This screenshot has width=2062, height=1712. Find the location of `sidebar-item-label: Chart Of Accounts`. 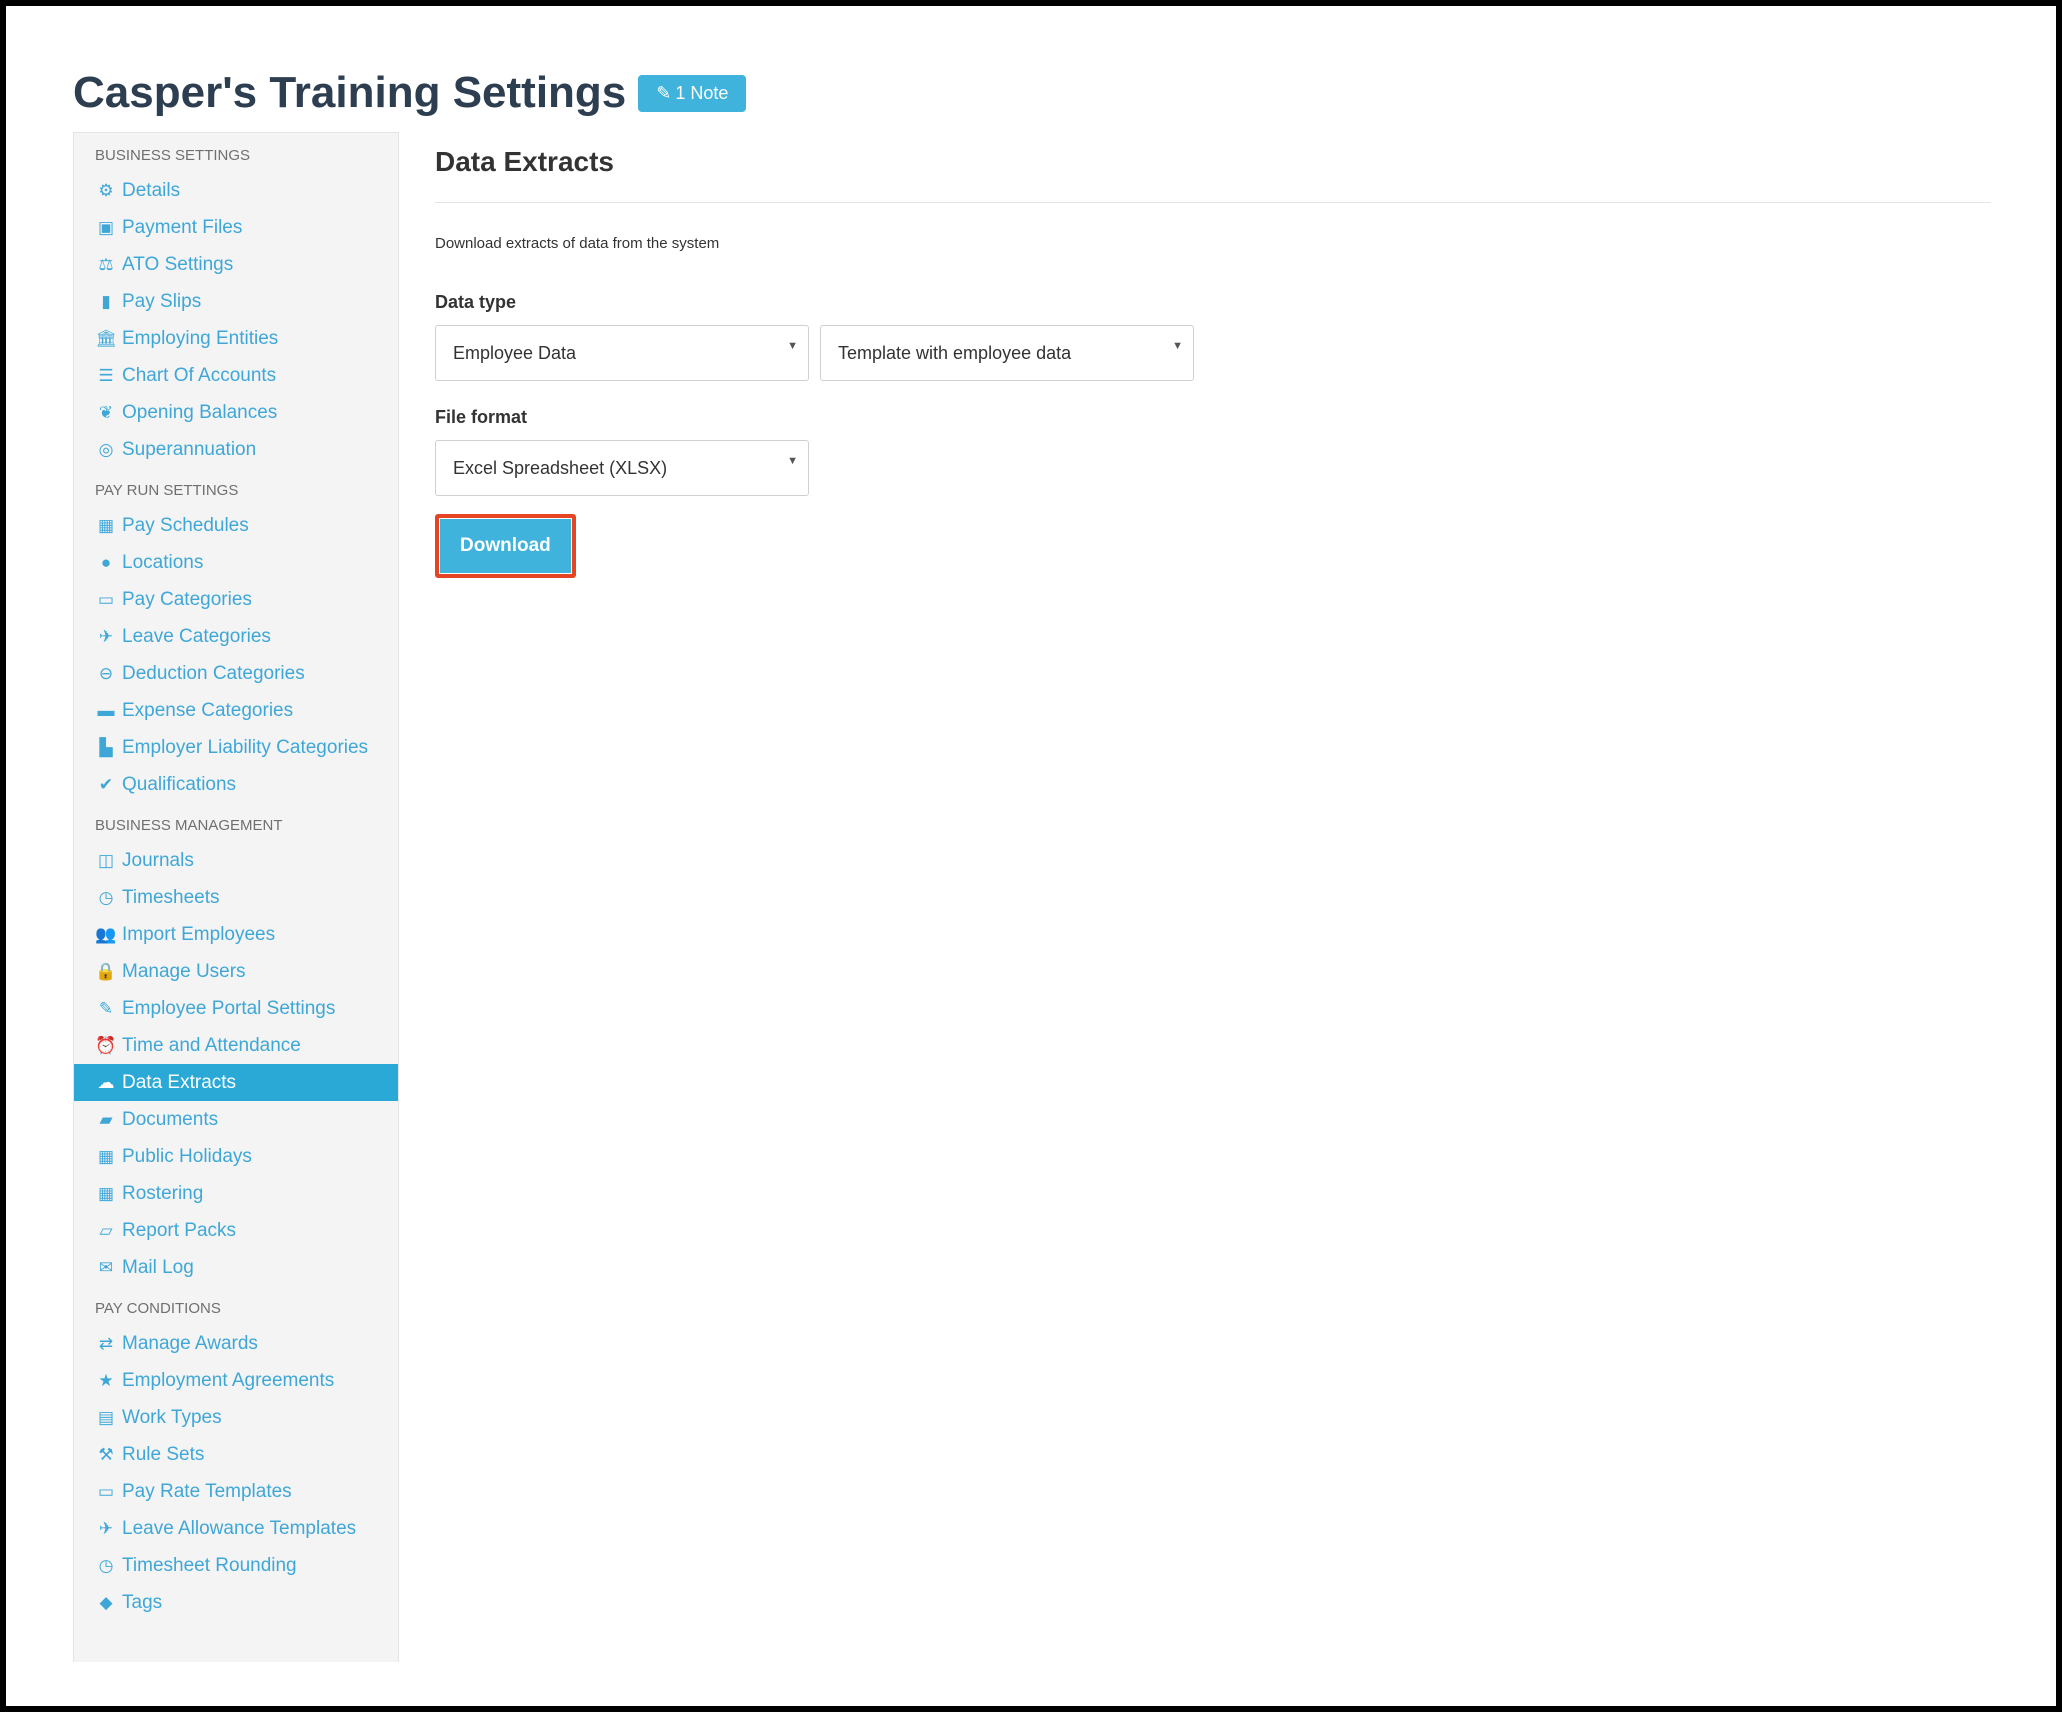

sidebar-item-label: Chart Of Accounts is located at coordinates (199, 375).